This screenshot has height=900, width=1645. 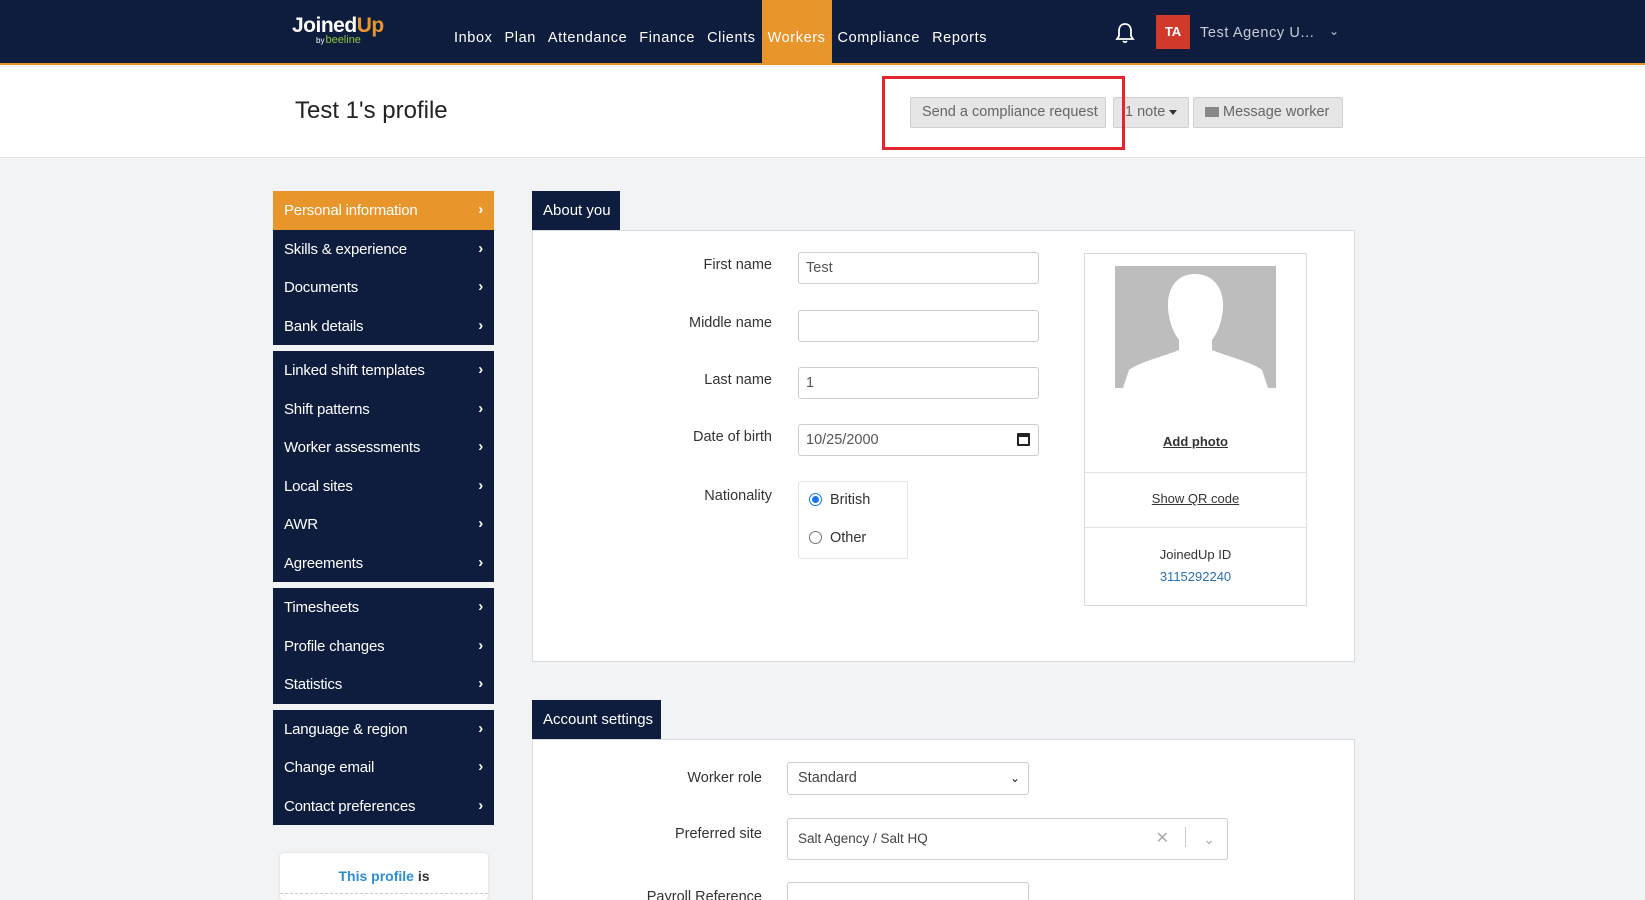 I want to click on nationality-radio-group: British Other, so click(x=853, y=520).